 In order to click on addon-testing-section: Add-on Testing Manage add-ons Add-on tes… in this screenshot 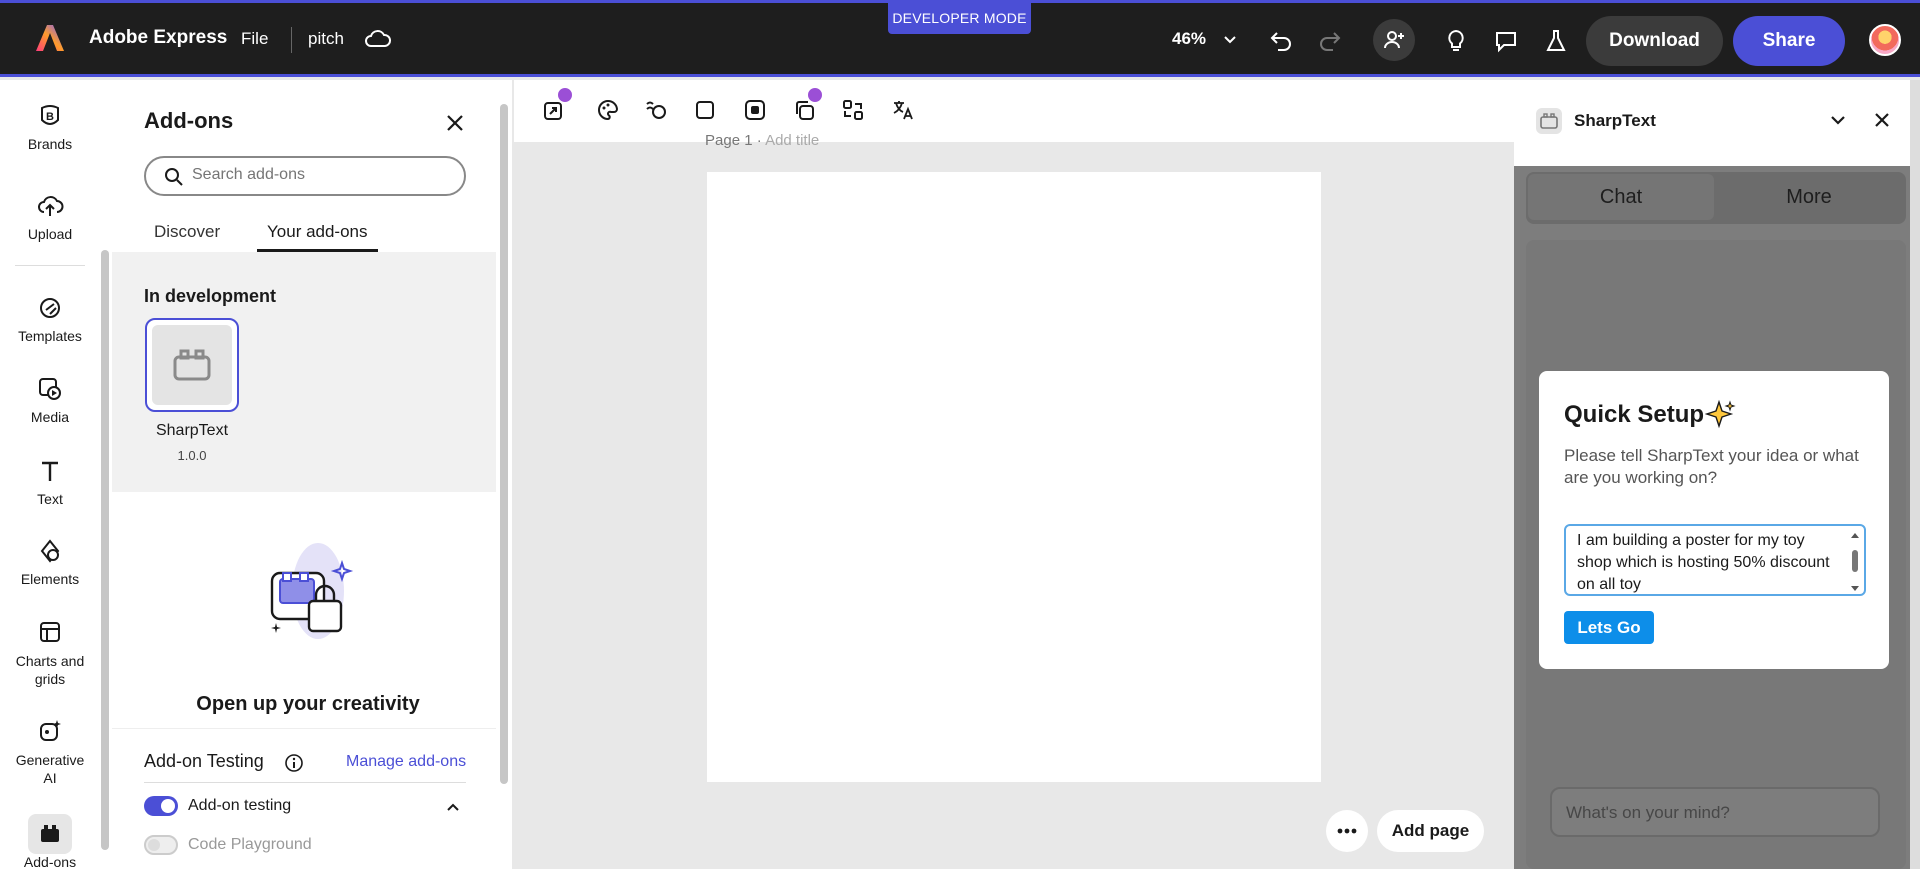, I will do `click(308, 798)`.